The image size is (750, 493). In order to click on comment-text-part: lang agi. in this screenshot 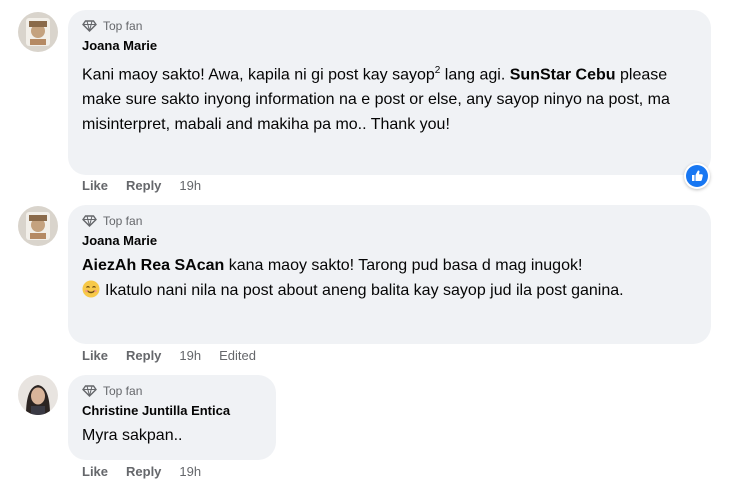, I will do `click(475, 75)`.